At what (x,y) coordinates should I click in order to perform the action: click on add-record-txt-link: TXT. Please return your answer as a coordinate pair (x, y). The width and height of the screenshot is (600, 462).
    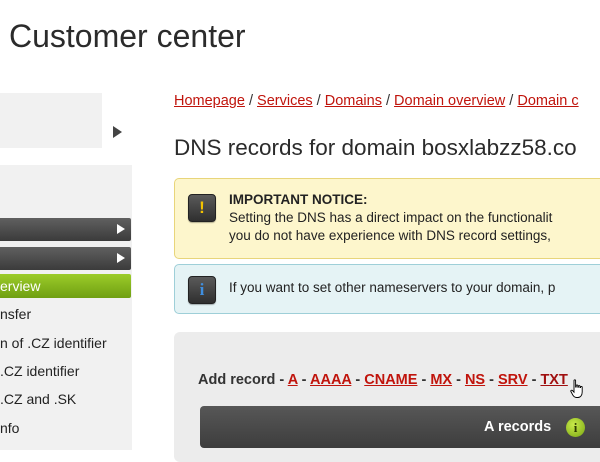
    Looking at the image, I should click on (553, 380).